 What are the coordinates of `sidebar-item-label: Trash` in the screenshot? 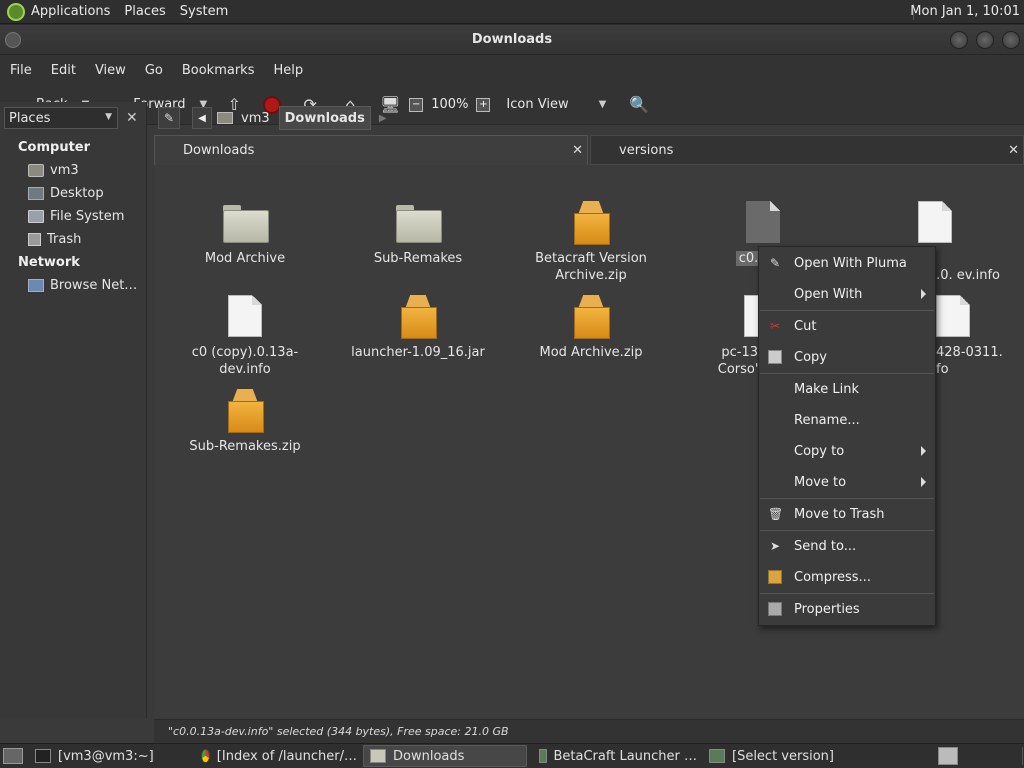 It's located at (64, 239).